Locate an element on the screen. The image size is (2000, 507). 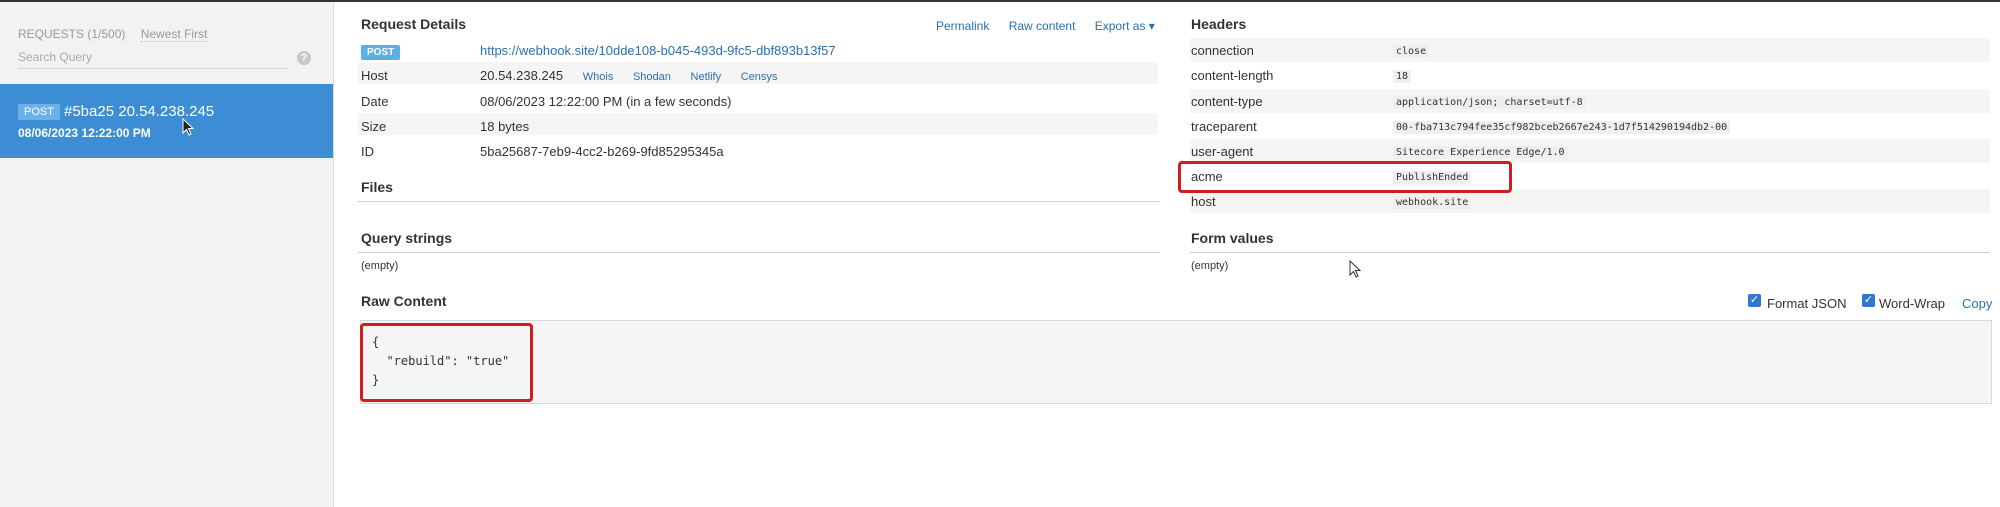
sort-toggle: Newest First is located at coordinates (174, 34).